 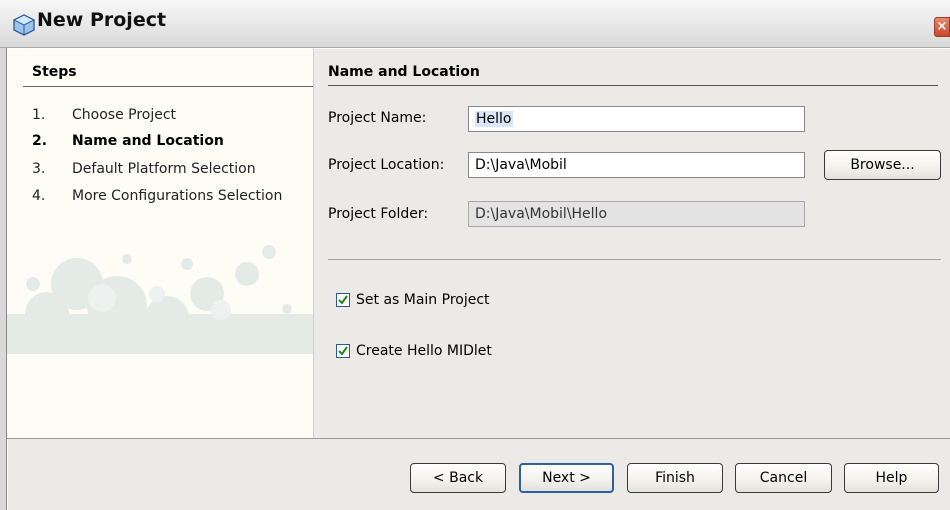 I want to click on project-name-value: Hello, so click(x=494, y=119).